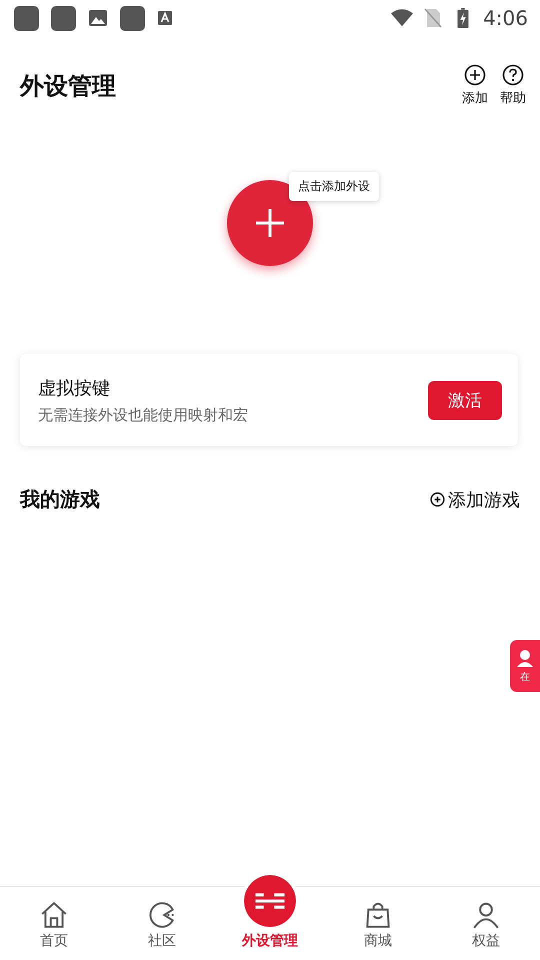  I want to click on status-time: 4:06, so click(505, 18).